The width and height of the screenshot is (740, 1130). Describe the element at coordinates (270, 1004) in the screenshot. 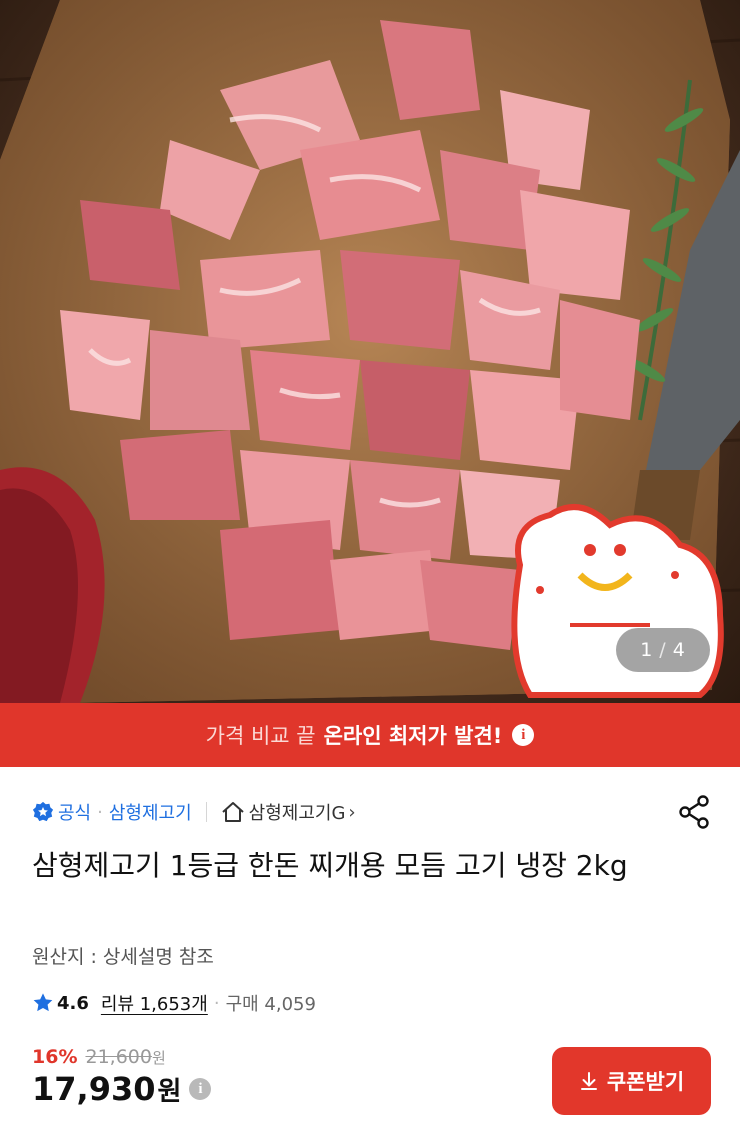

I see `purchase-count: 구매 4,059` at that location.